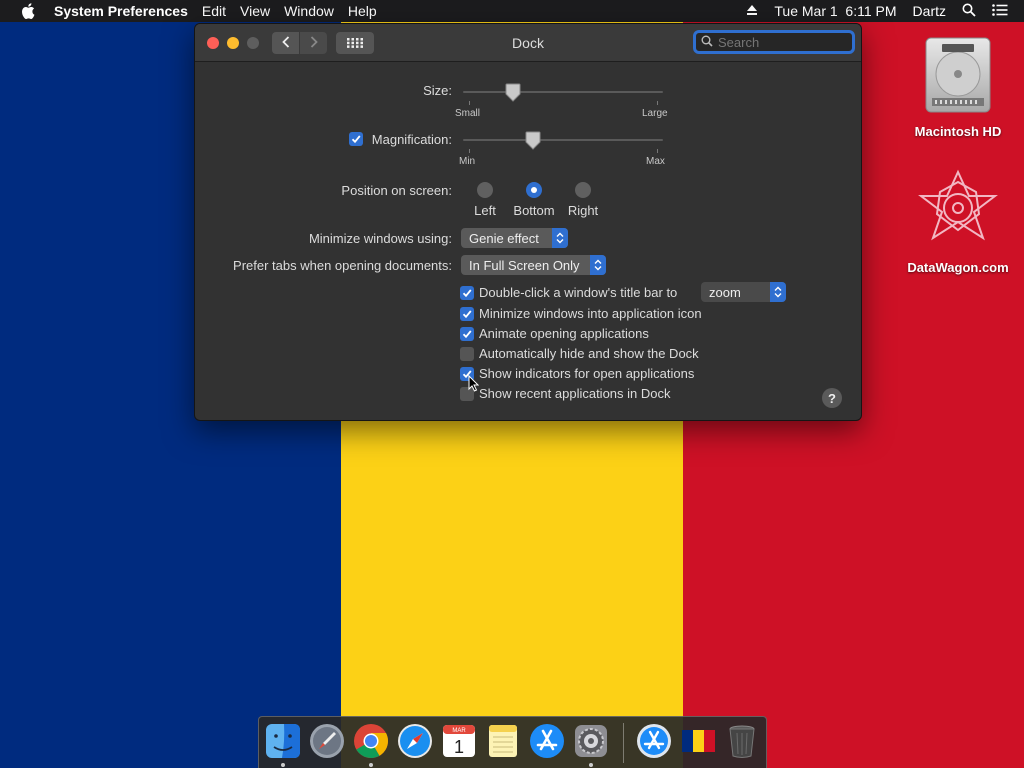  I want to click on dock-item-trash, so click(742, 741).